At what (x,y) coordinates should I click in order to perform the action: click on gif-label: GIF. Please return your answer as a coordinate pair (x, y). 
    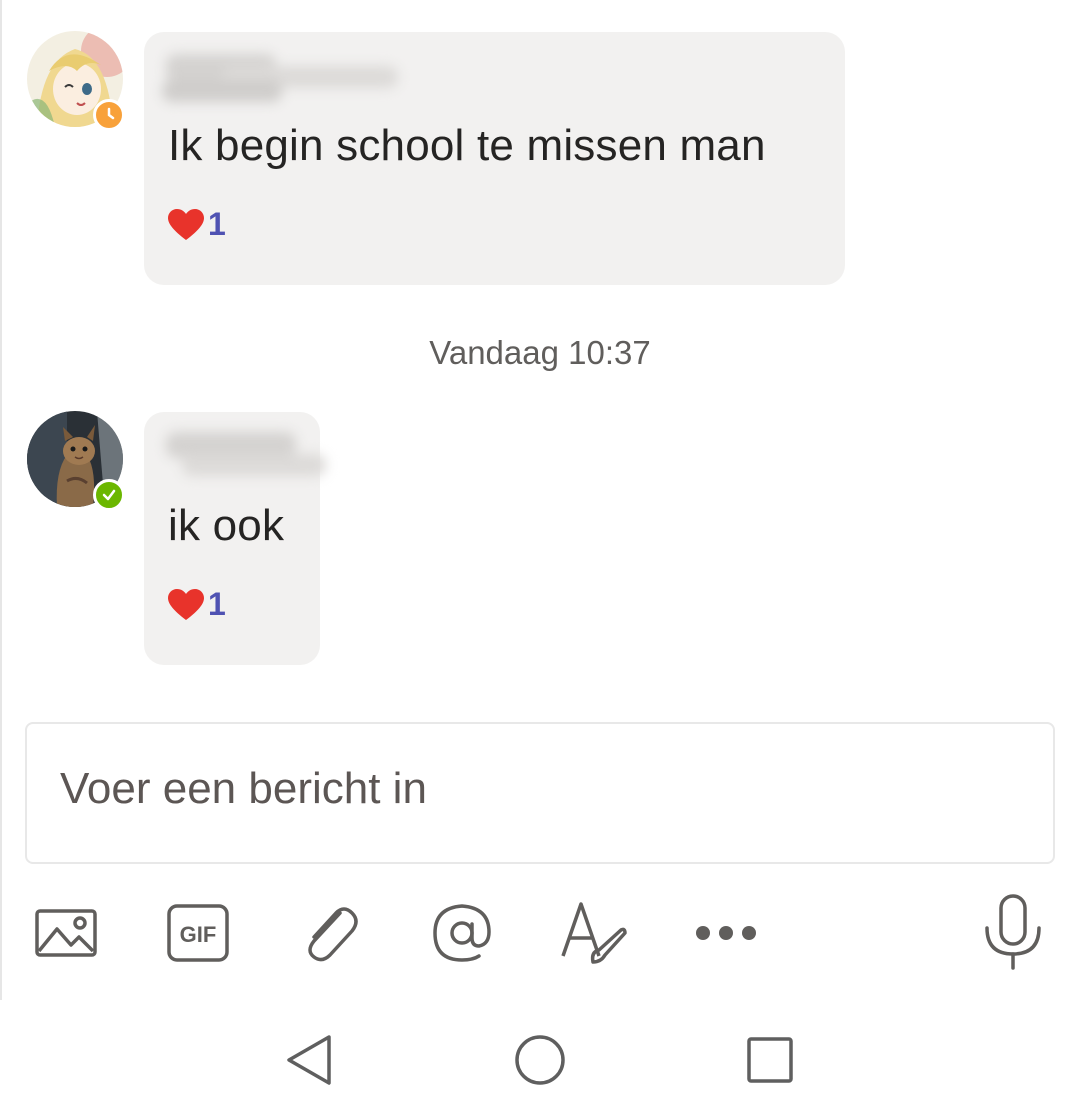
    Looking at the image, I should click on (198, 934).